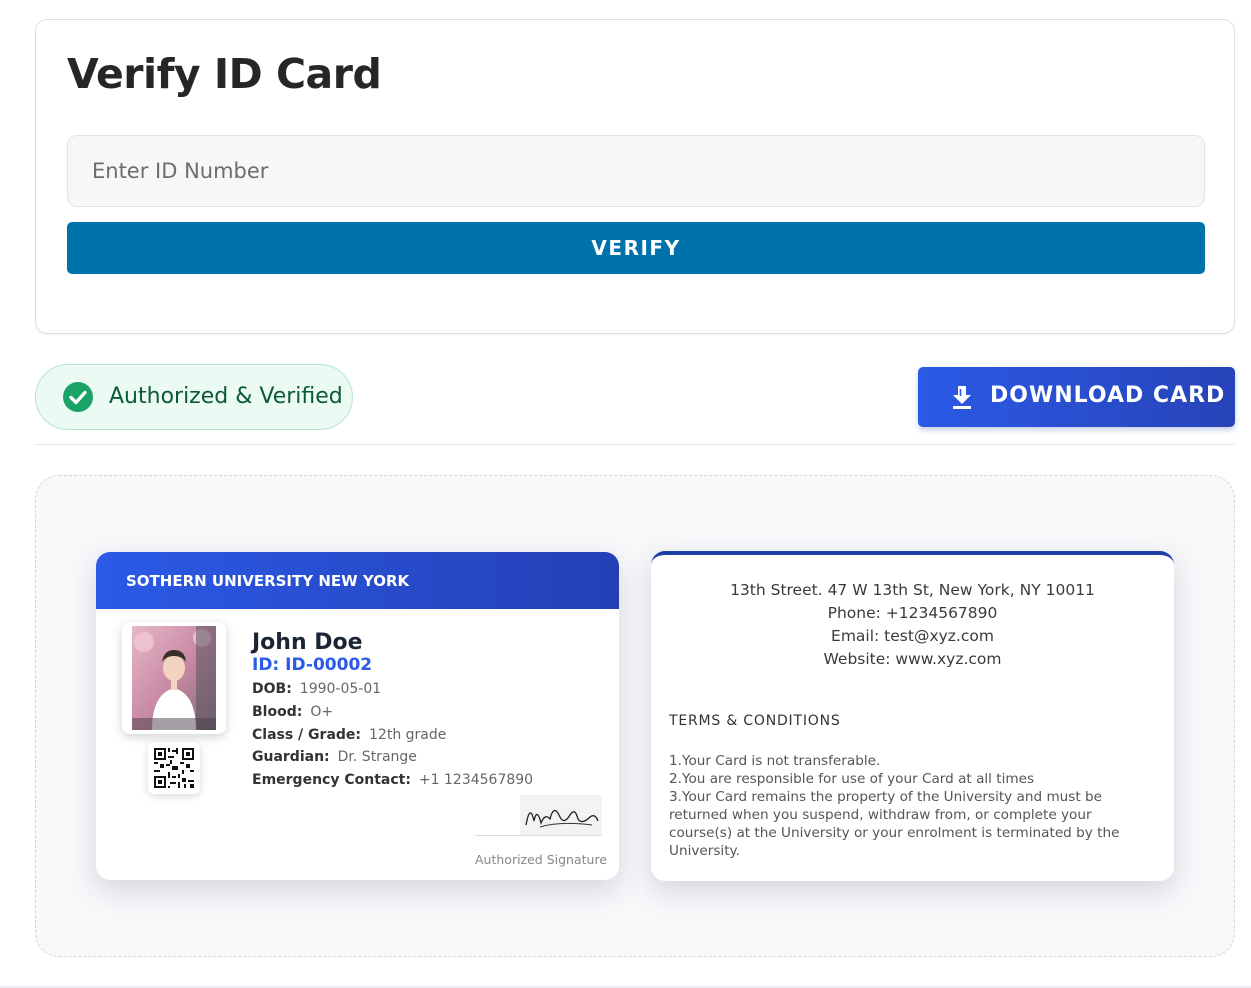  I want to click on page-title: Verify ID Card, so click(224, 74).